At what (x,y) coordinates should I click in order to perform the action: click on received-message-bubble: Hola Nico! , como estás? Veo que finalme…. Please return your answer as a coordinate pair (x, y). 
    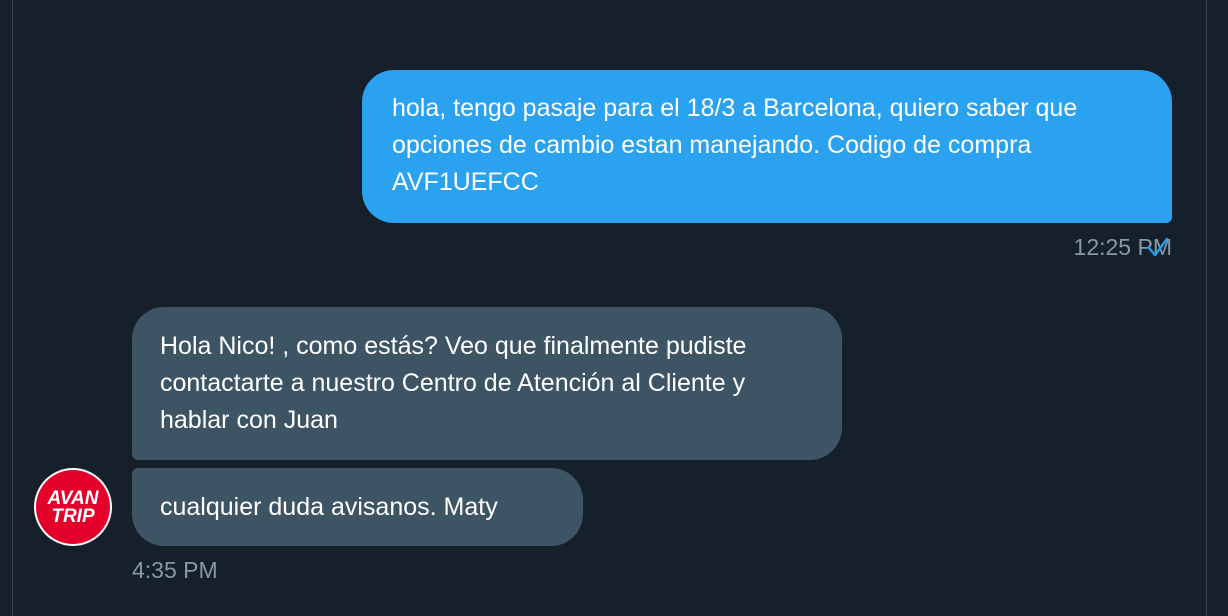
    Looking at the image, I should click on (487, 383).